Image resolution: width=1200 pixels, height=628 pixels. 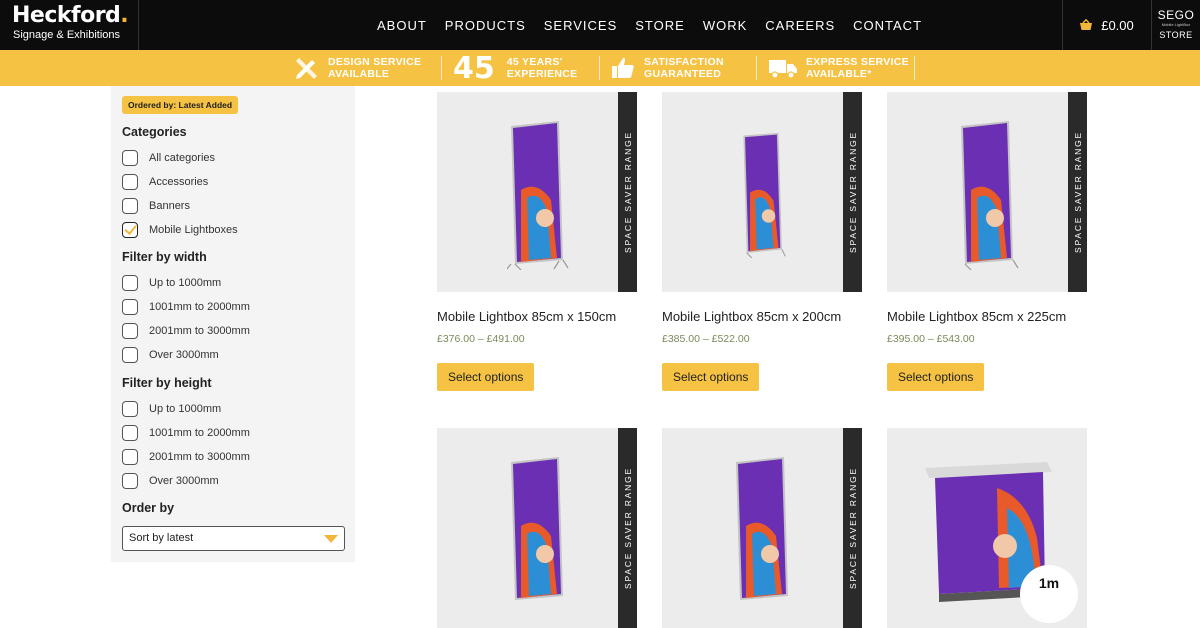 I want to click on filter-width-option: 1001mm to 2000mm, so click(x=186, y=307).